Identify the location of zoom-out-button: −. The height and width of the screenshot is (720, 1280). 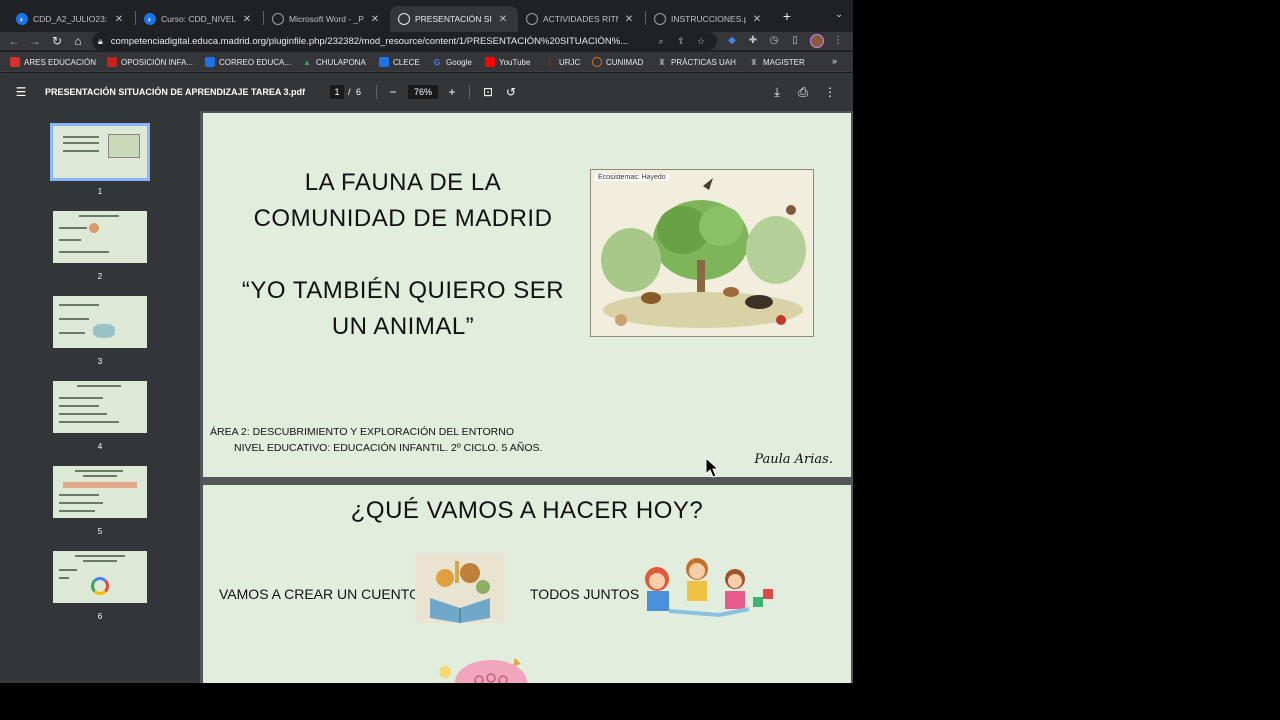
(393, 92).